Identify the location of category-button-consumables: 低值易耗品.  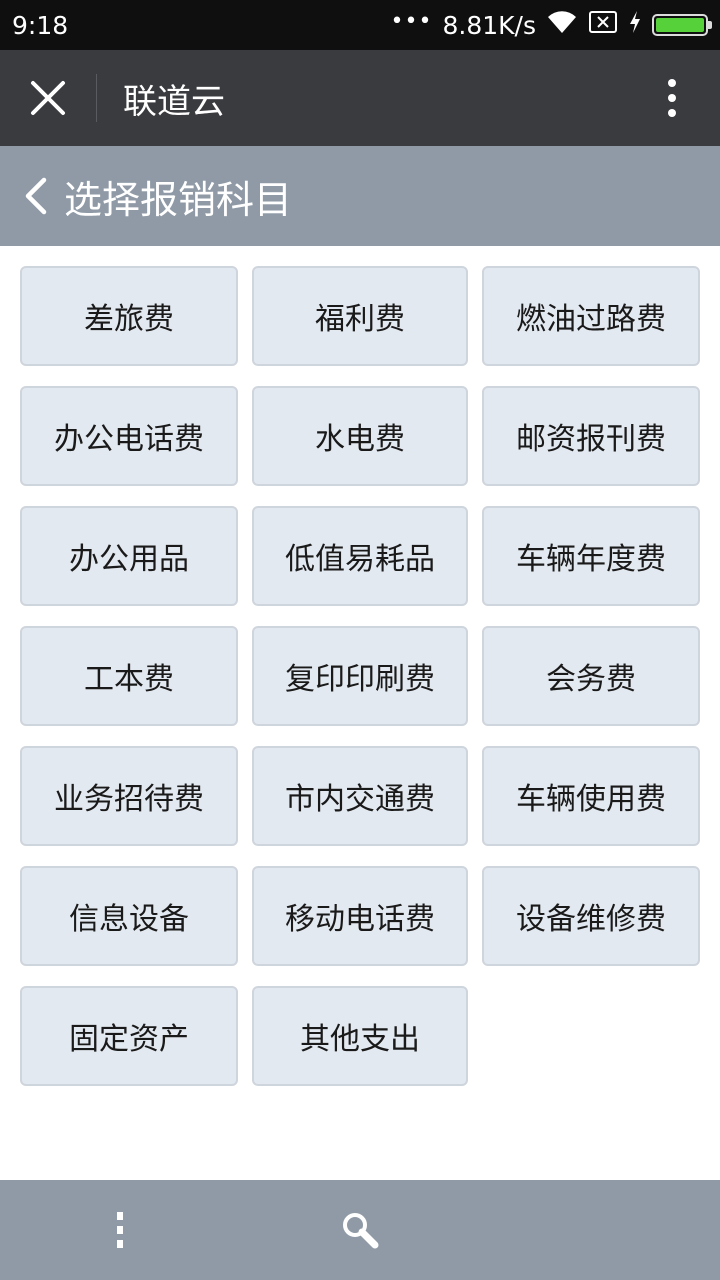
(360, 556).